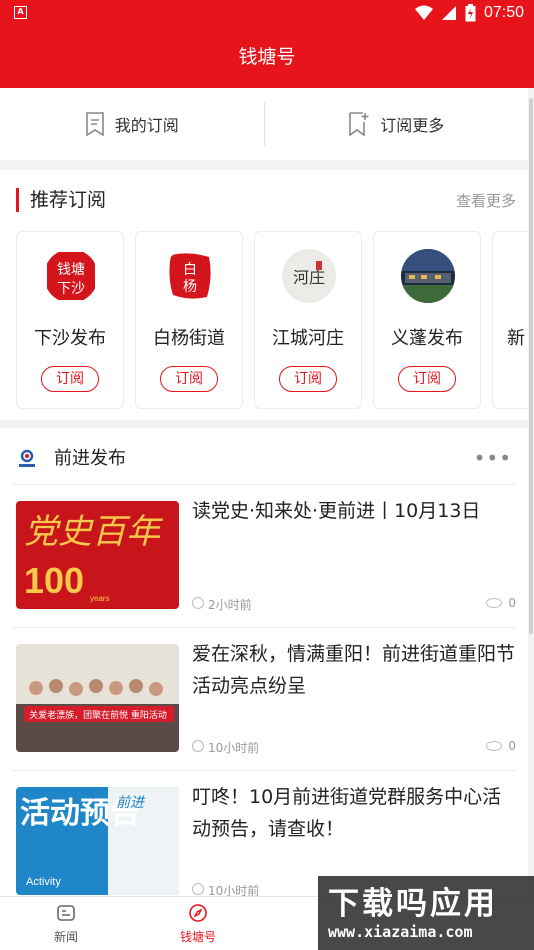 This screenshot has width=534, height=950. Describe the element at coordinates (198, 923) in the screenshot. I see `nav-qiantang: 钱塘号` at that location.